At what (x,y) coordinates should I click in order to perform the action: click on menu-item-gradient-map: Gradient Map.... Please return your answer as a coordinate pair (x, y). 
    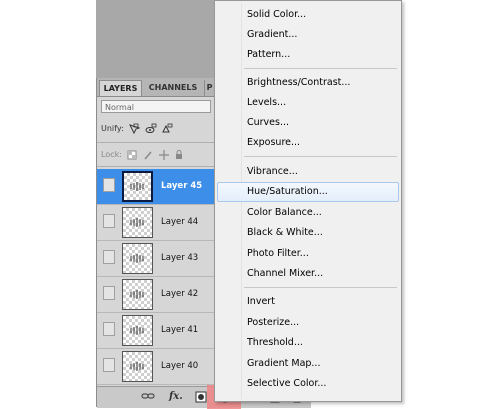
    Looking at the image, I should click on (308, 364).